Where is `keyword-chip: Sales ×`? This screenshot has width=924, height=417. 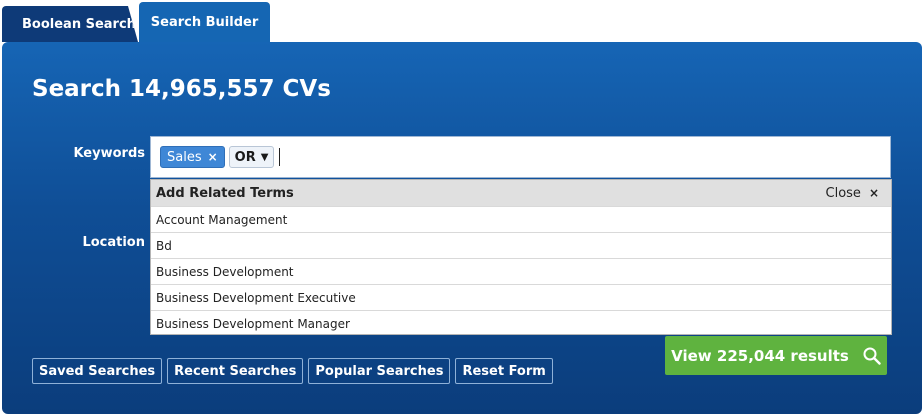 keyword-chip: Sales × is located at coordinates (192, 157).